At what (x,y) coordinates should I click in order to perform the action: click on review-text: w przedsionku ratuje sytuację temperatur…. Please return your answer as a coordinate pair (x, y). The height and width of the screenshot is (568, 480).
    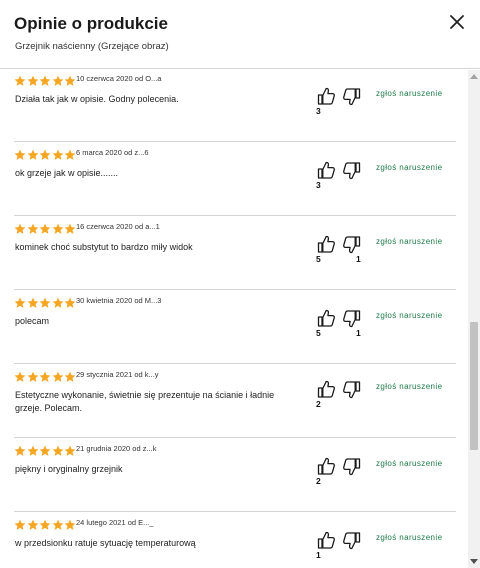
    Looking at the image, I should click on (105, 543).